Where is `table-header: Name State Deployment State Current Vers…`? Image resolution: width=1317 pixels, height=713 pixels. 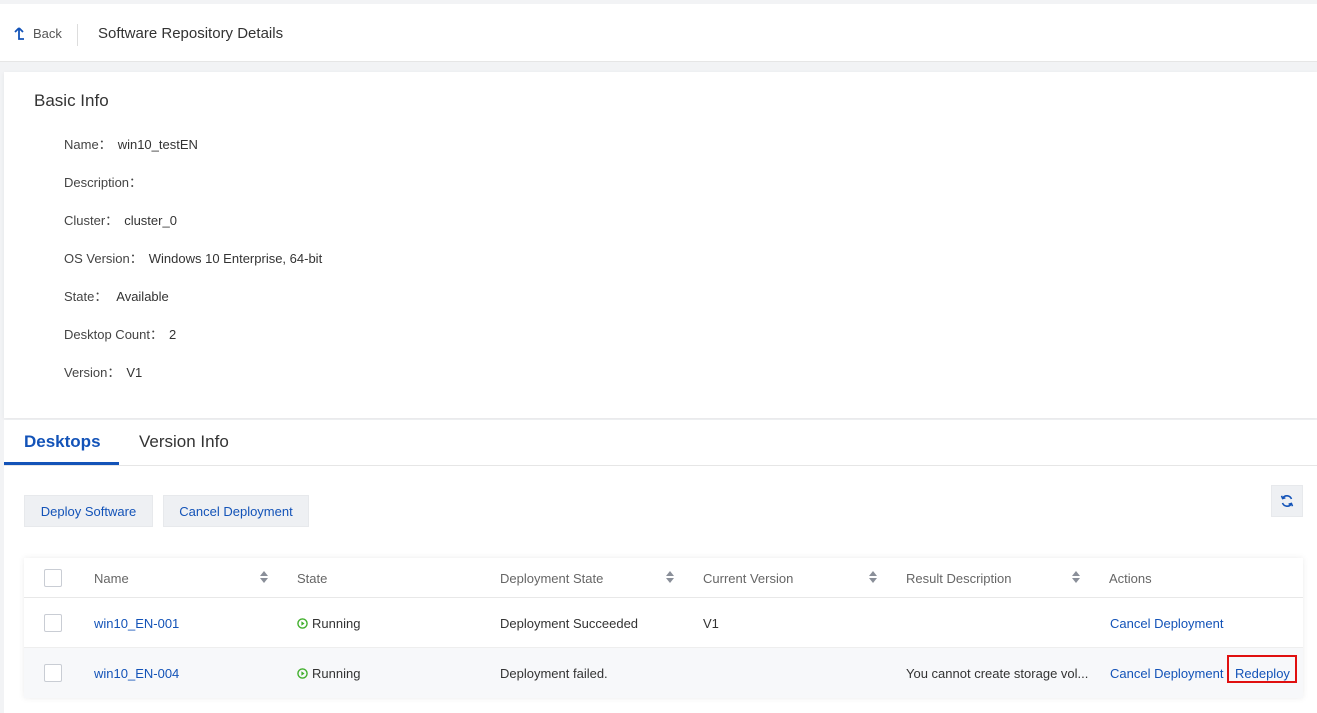
table-header: Name State Deployment State Current Vers… is located at coordinates (663, 578).